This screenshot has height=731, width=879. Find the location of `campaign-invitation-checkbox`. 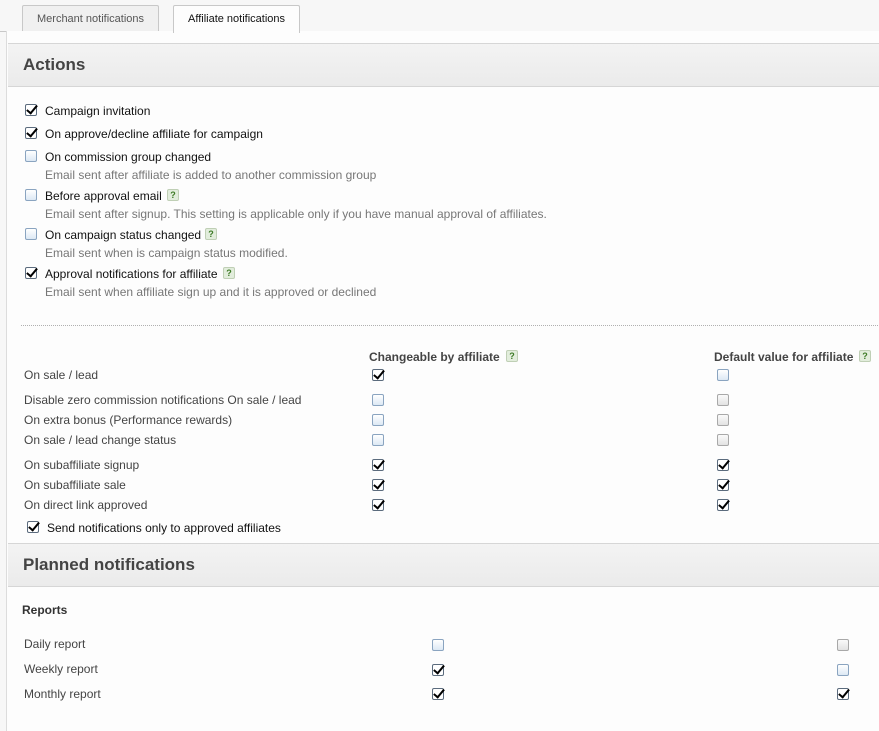

campaign-invitation-checkbox is located at coordinates (31, 110).